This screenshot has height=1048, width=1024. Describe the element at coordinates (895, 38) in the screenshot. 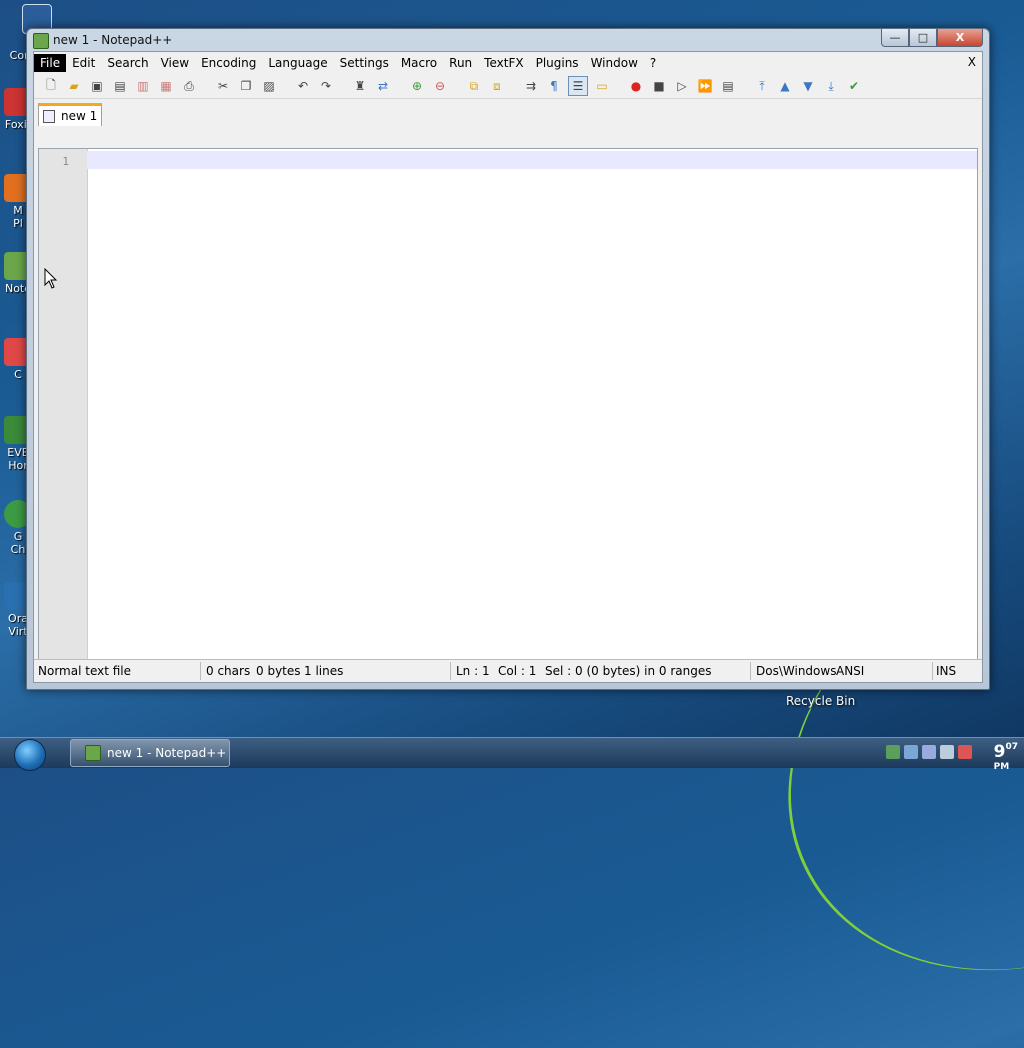

I see `minimize-button: —` at that location.